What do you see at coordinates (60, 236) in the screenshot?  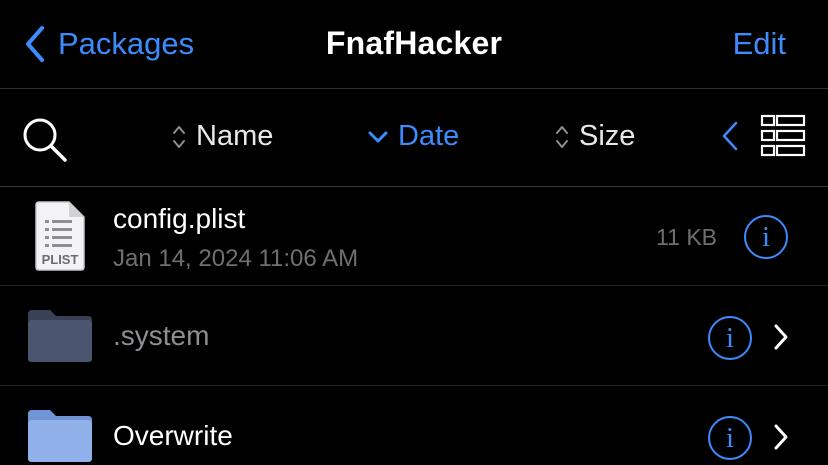 I see `plist-file-icon: PLIST` at bounding box center [60, 236].